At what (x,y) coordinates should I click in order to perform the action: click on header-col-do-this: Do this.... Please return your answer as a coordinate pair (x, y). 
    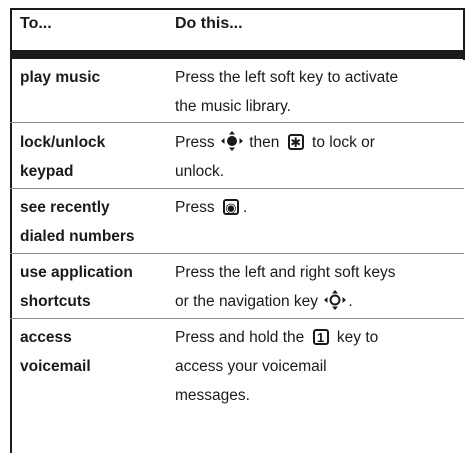
    Looking at the image, I should click on (209, 23).